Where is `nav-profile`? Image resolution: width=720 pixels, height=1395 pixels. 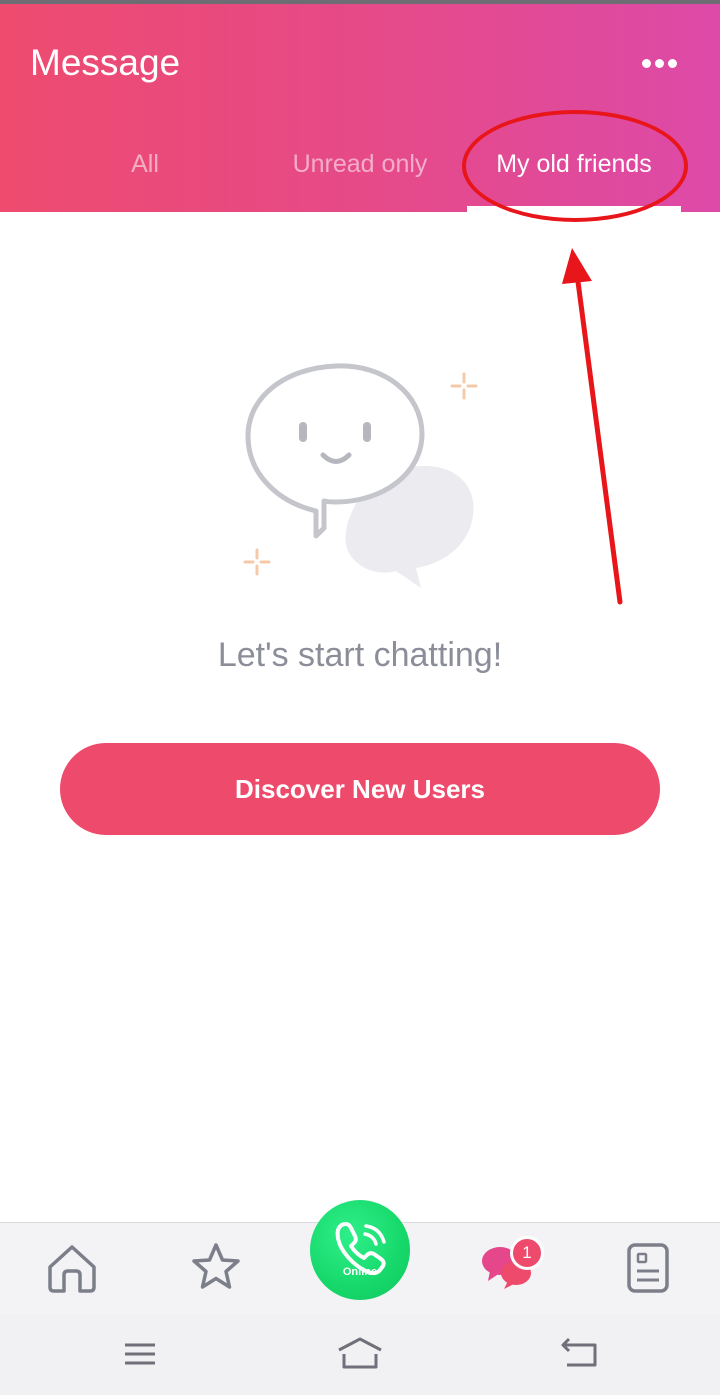 nav-profile is located at coordinates (648, 1267).